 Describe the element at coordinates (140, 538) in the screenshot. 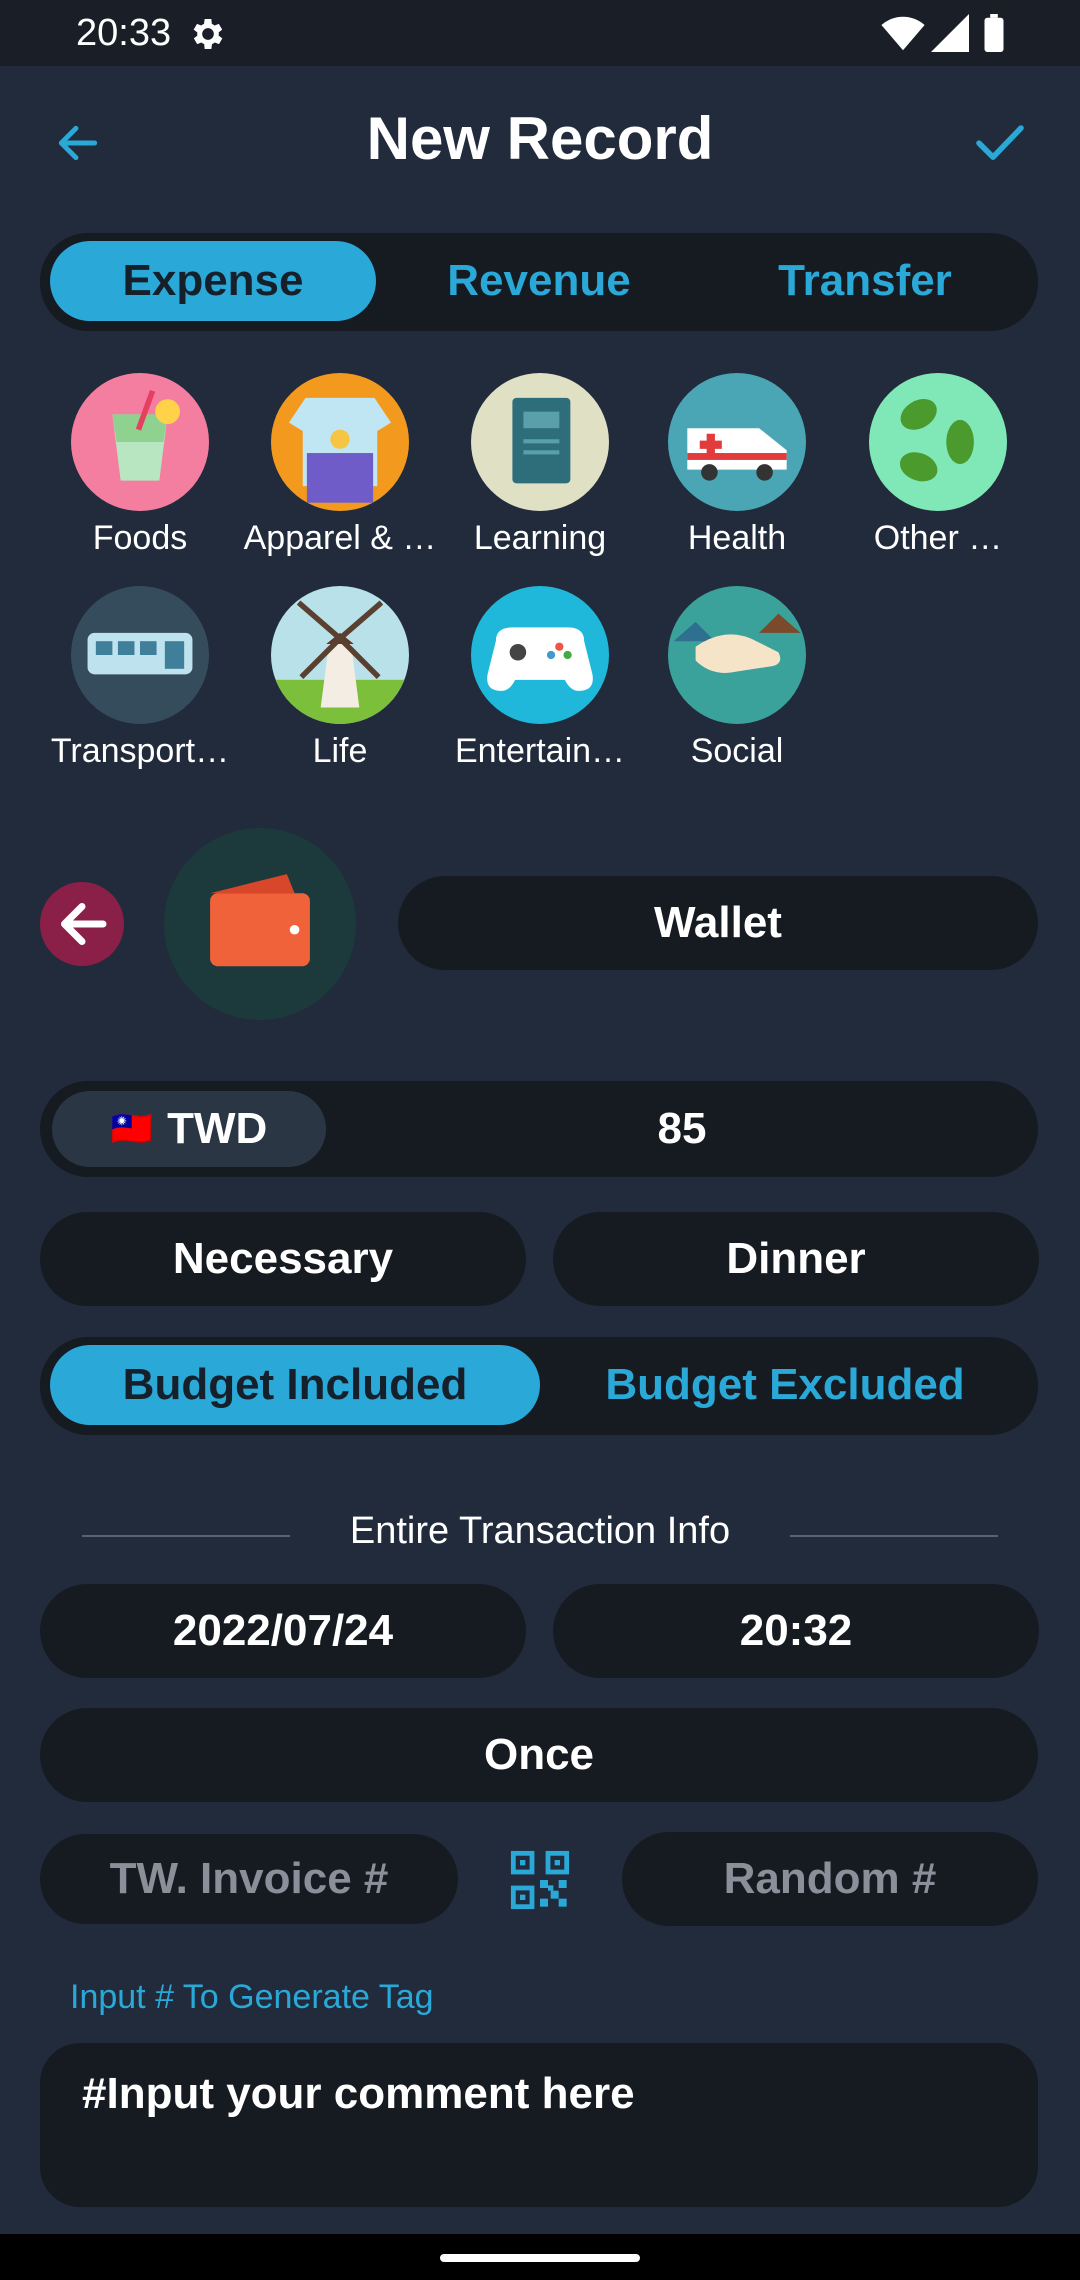

I see `category-label: Foods` at that location.